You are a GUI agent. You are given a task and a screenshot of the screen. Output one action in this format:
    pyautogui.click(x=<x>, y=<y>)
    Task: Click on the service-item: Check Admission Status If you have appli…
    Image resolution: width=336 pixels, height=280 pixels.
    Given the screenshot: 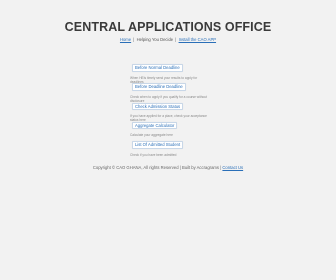 What is the action you would take?
    pyautogui.click(x=175, y=108)
    